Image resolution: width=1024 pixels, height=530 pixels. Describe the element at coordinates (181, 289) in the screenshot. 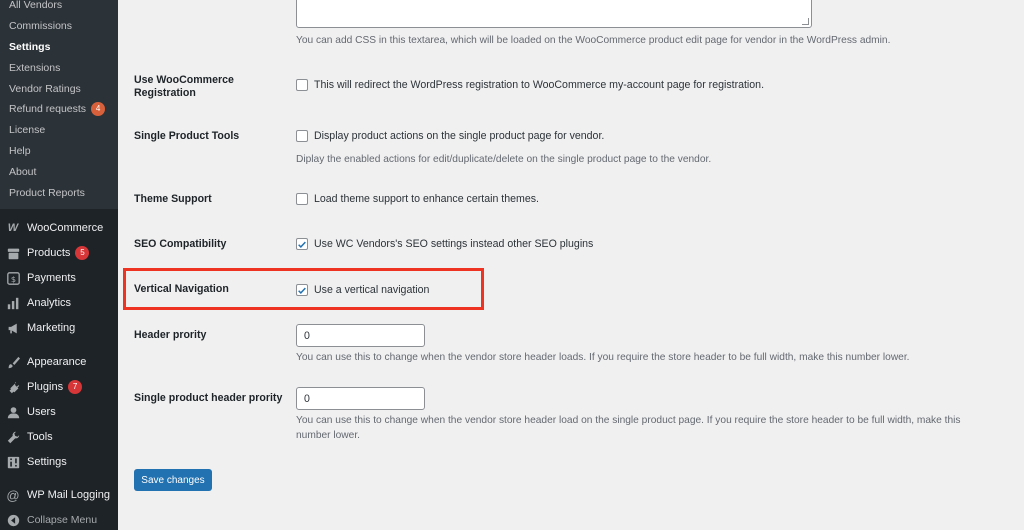

I see `vertical-navigation-label: Vertical Navigation` at that location.